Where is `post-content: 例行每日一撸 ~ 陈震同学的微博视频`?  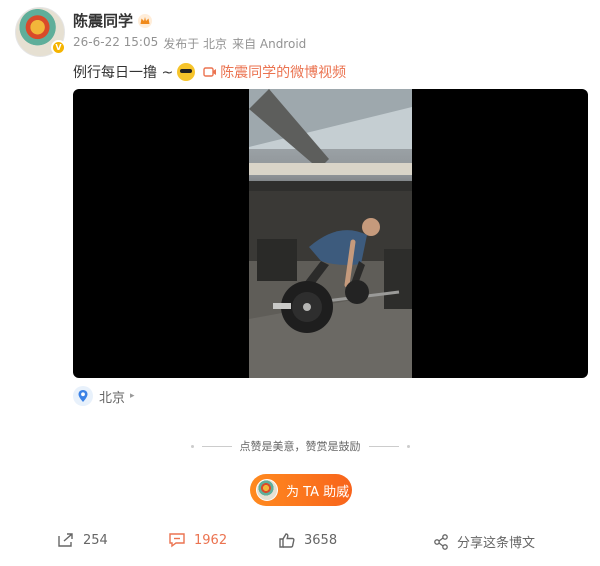 post-content: 例行每日一撸 ~ 陈震同学的微博视频 is located at coordinates (209, 72).